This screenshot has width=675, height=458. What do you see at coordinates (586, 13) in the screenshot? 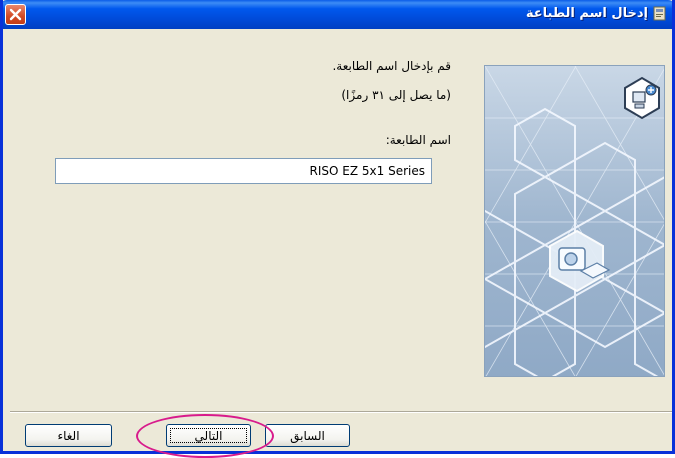
I see `window-title: إدخال اسم الطباعة` at bounding box center [586, 13].